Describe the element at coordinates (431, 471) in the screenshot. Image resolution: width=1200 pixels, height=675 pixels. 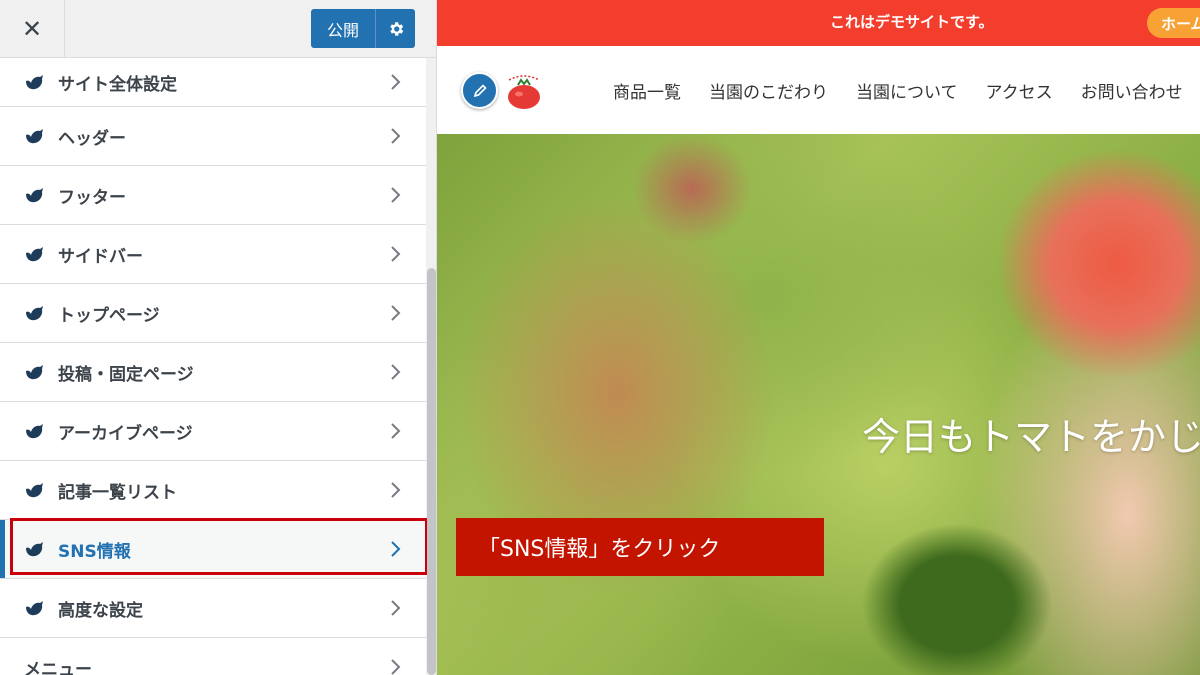
I see `scrollbar` at that location.